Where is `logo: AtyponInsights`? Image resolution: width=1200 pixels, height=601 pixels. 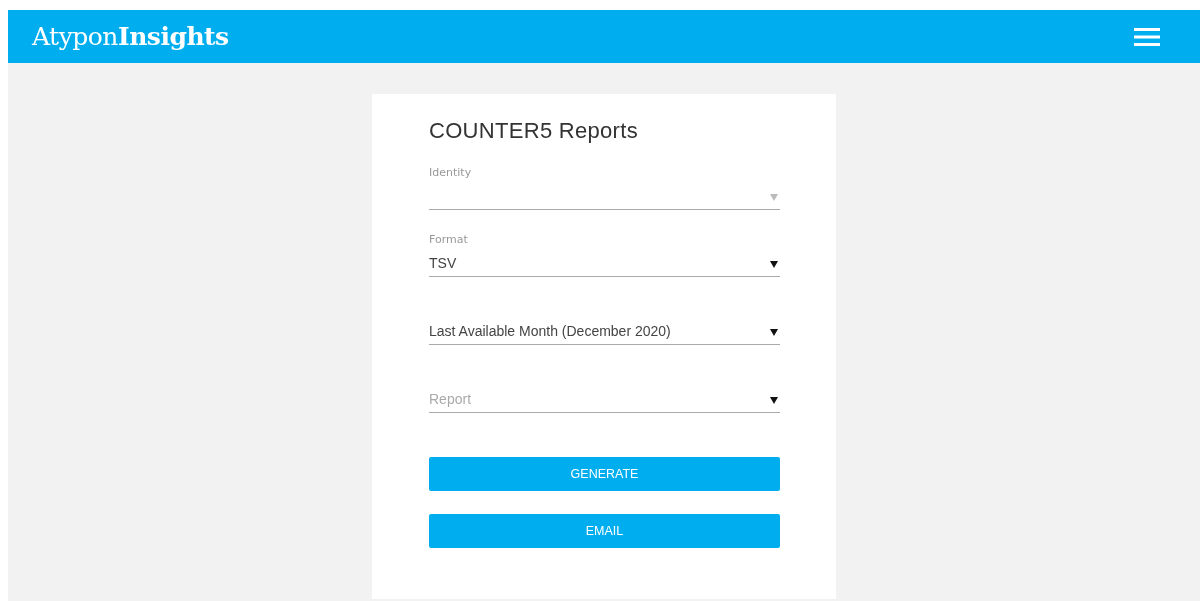 logo: AtyponInsights is located at coordinates (130, 36).